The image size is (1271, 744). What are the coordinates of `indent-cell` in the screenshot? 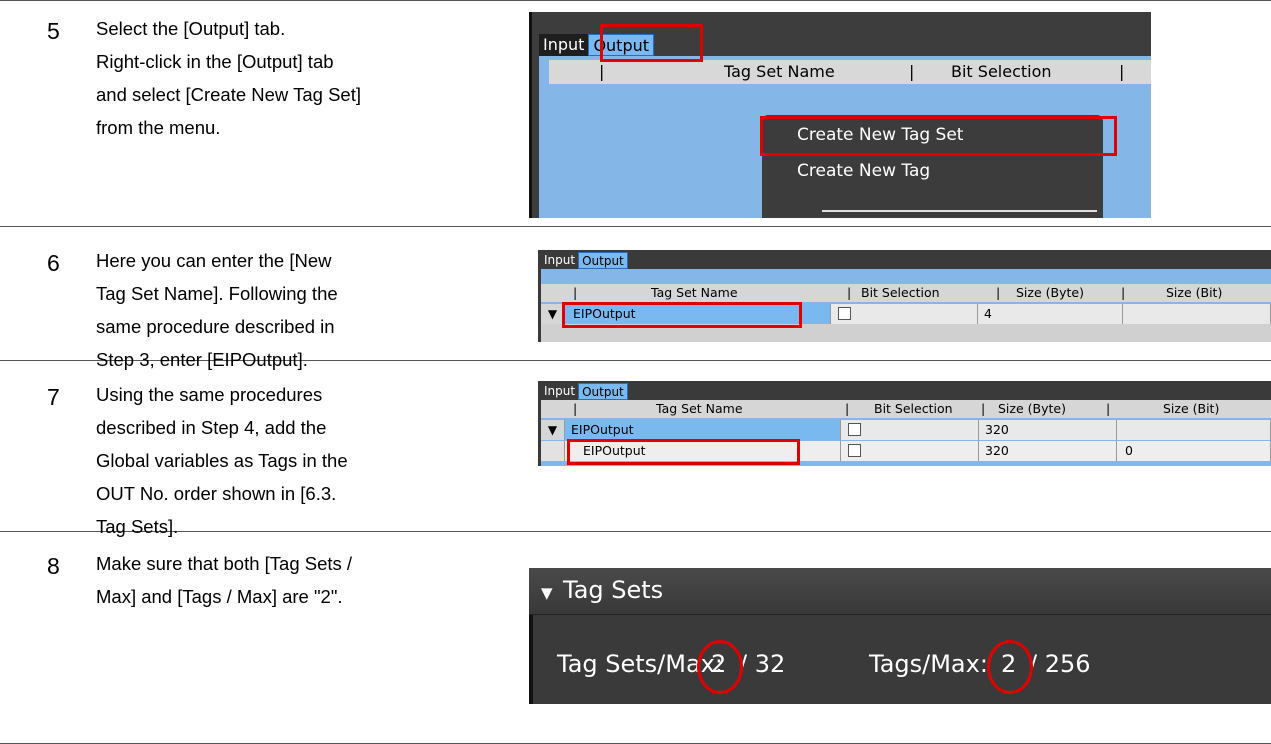 It's located at (553, 451).